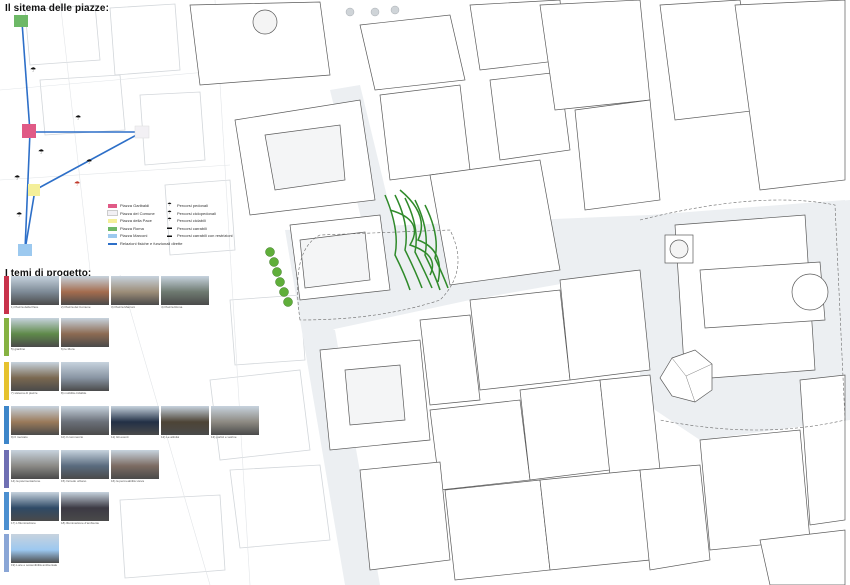 This screenshot has width=850, height=585. What do you see at coordinates (25, 307) in the screenshot?
I see `theme-caption: 1) Piazza della Pace` at bounding box center [25, 307].